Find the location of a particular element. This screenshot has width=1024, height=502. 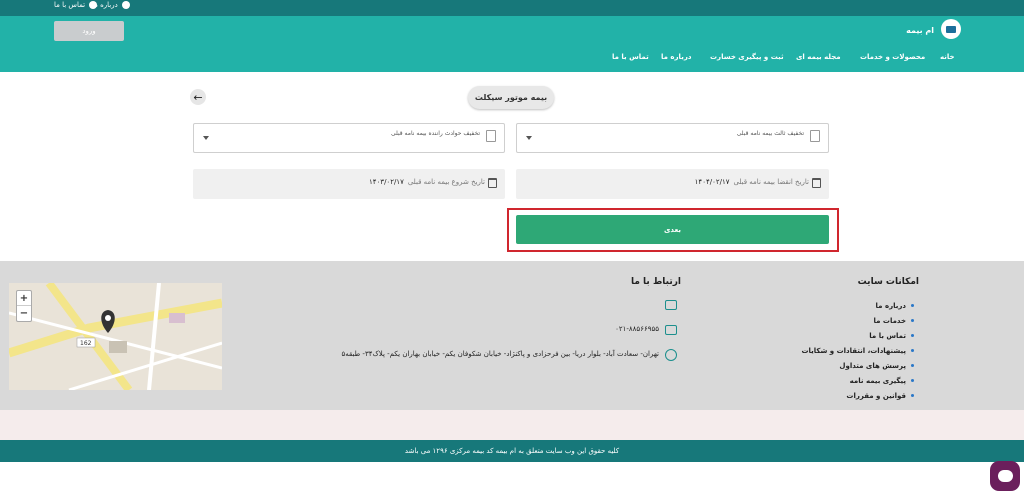

map-zoom-out-button: − is located at coordinates (24, 313).